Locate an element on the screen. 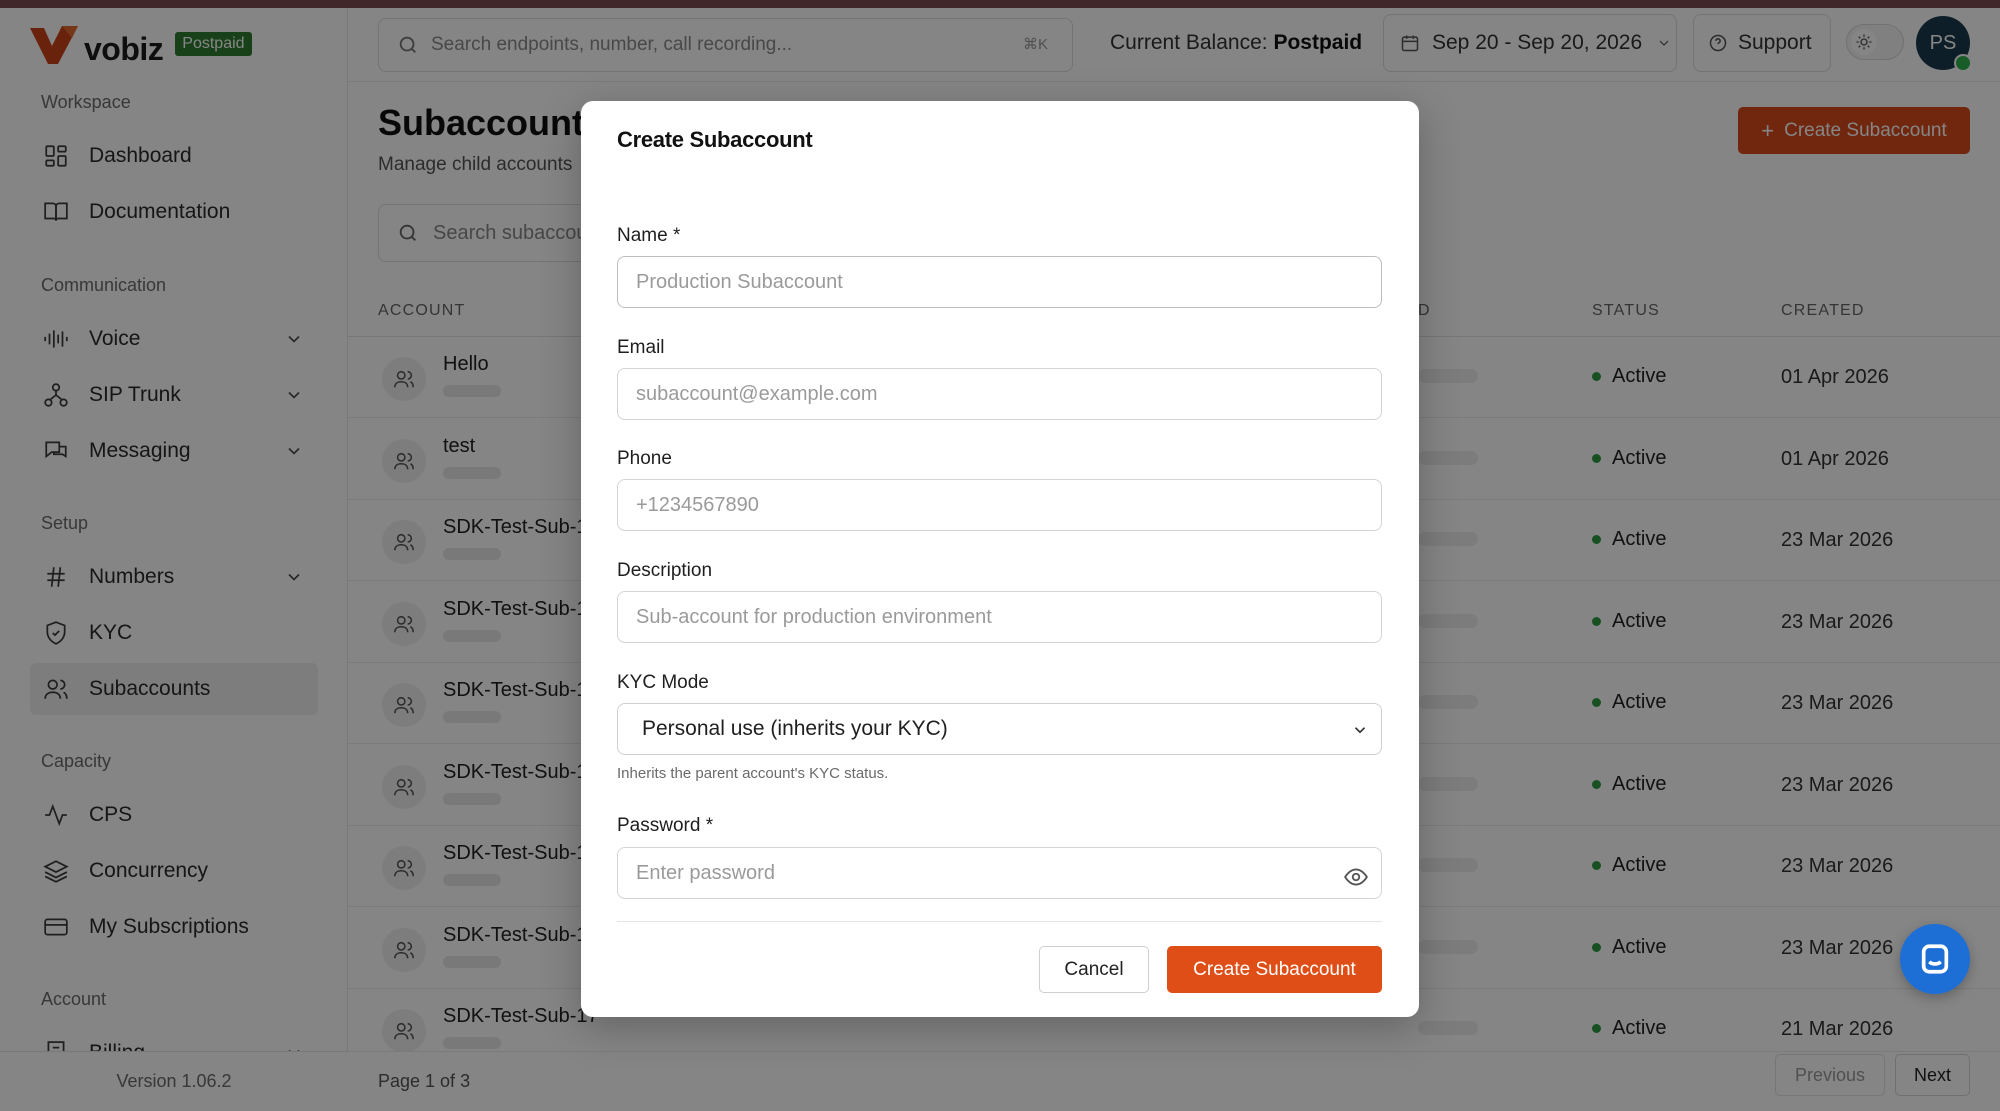  email-label: Email is located at coordinates (641, 347).